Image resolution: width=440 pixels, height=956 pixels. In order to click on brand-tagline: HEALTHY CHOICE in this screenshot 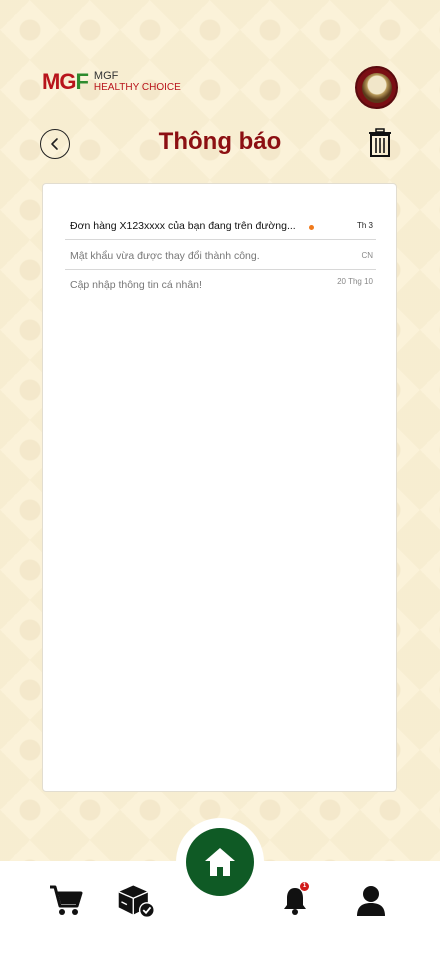, I will do `click(137, 87)`.